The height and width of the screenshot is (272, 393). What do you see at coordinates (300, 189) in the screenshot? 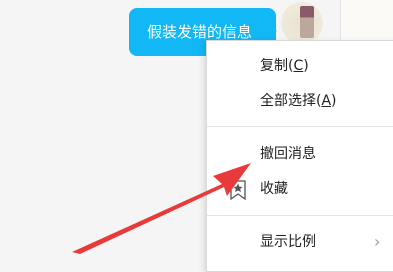
I see `menu-item-favorite: 收藏` at bounding box center [300, 189].